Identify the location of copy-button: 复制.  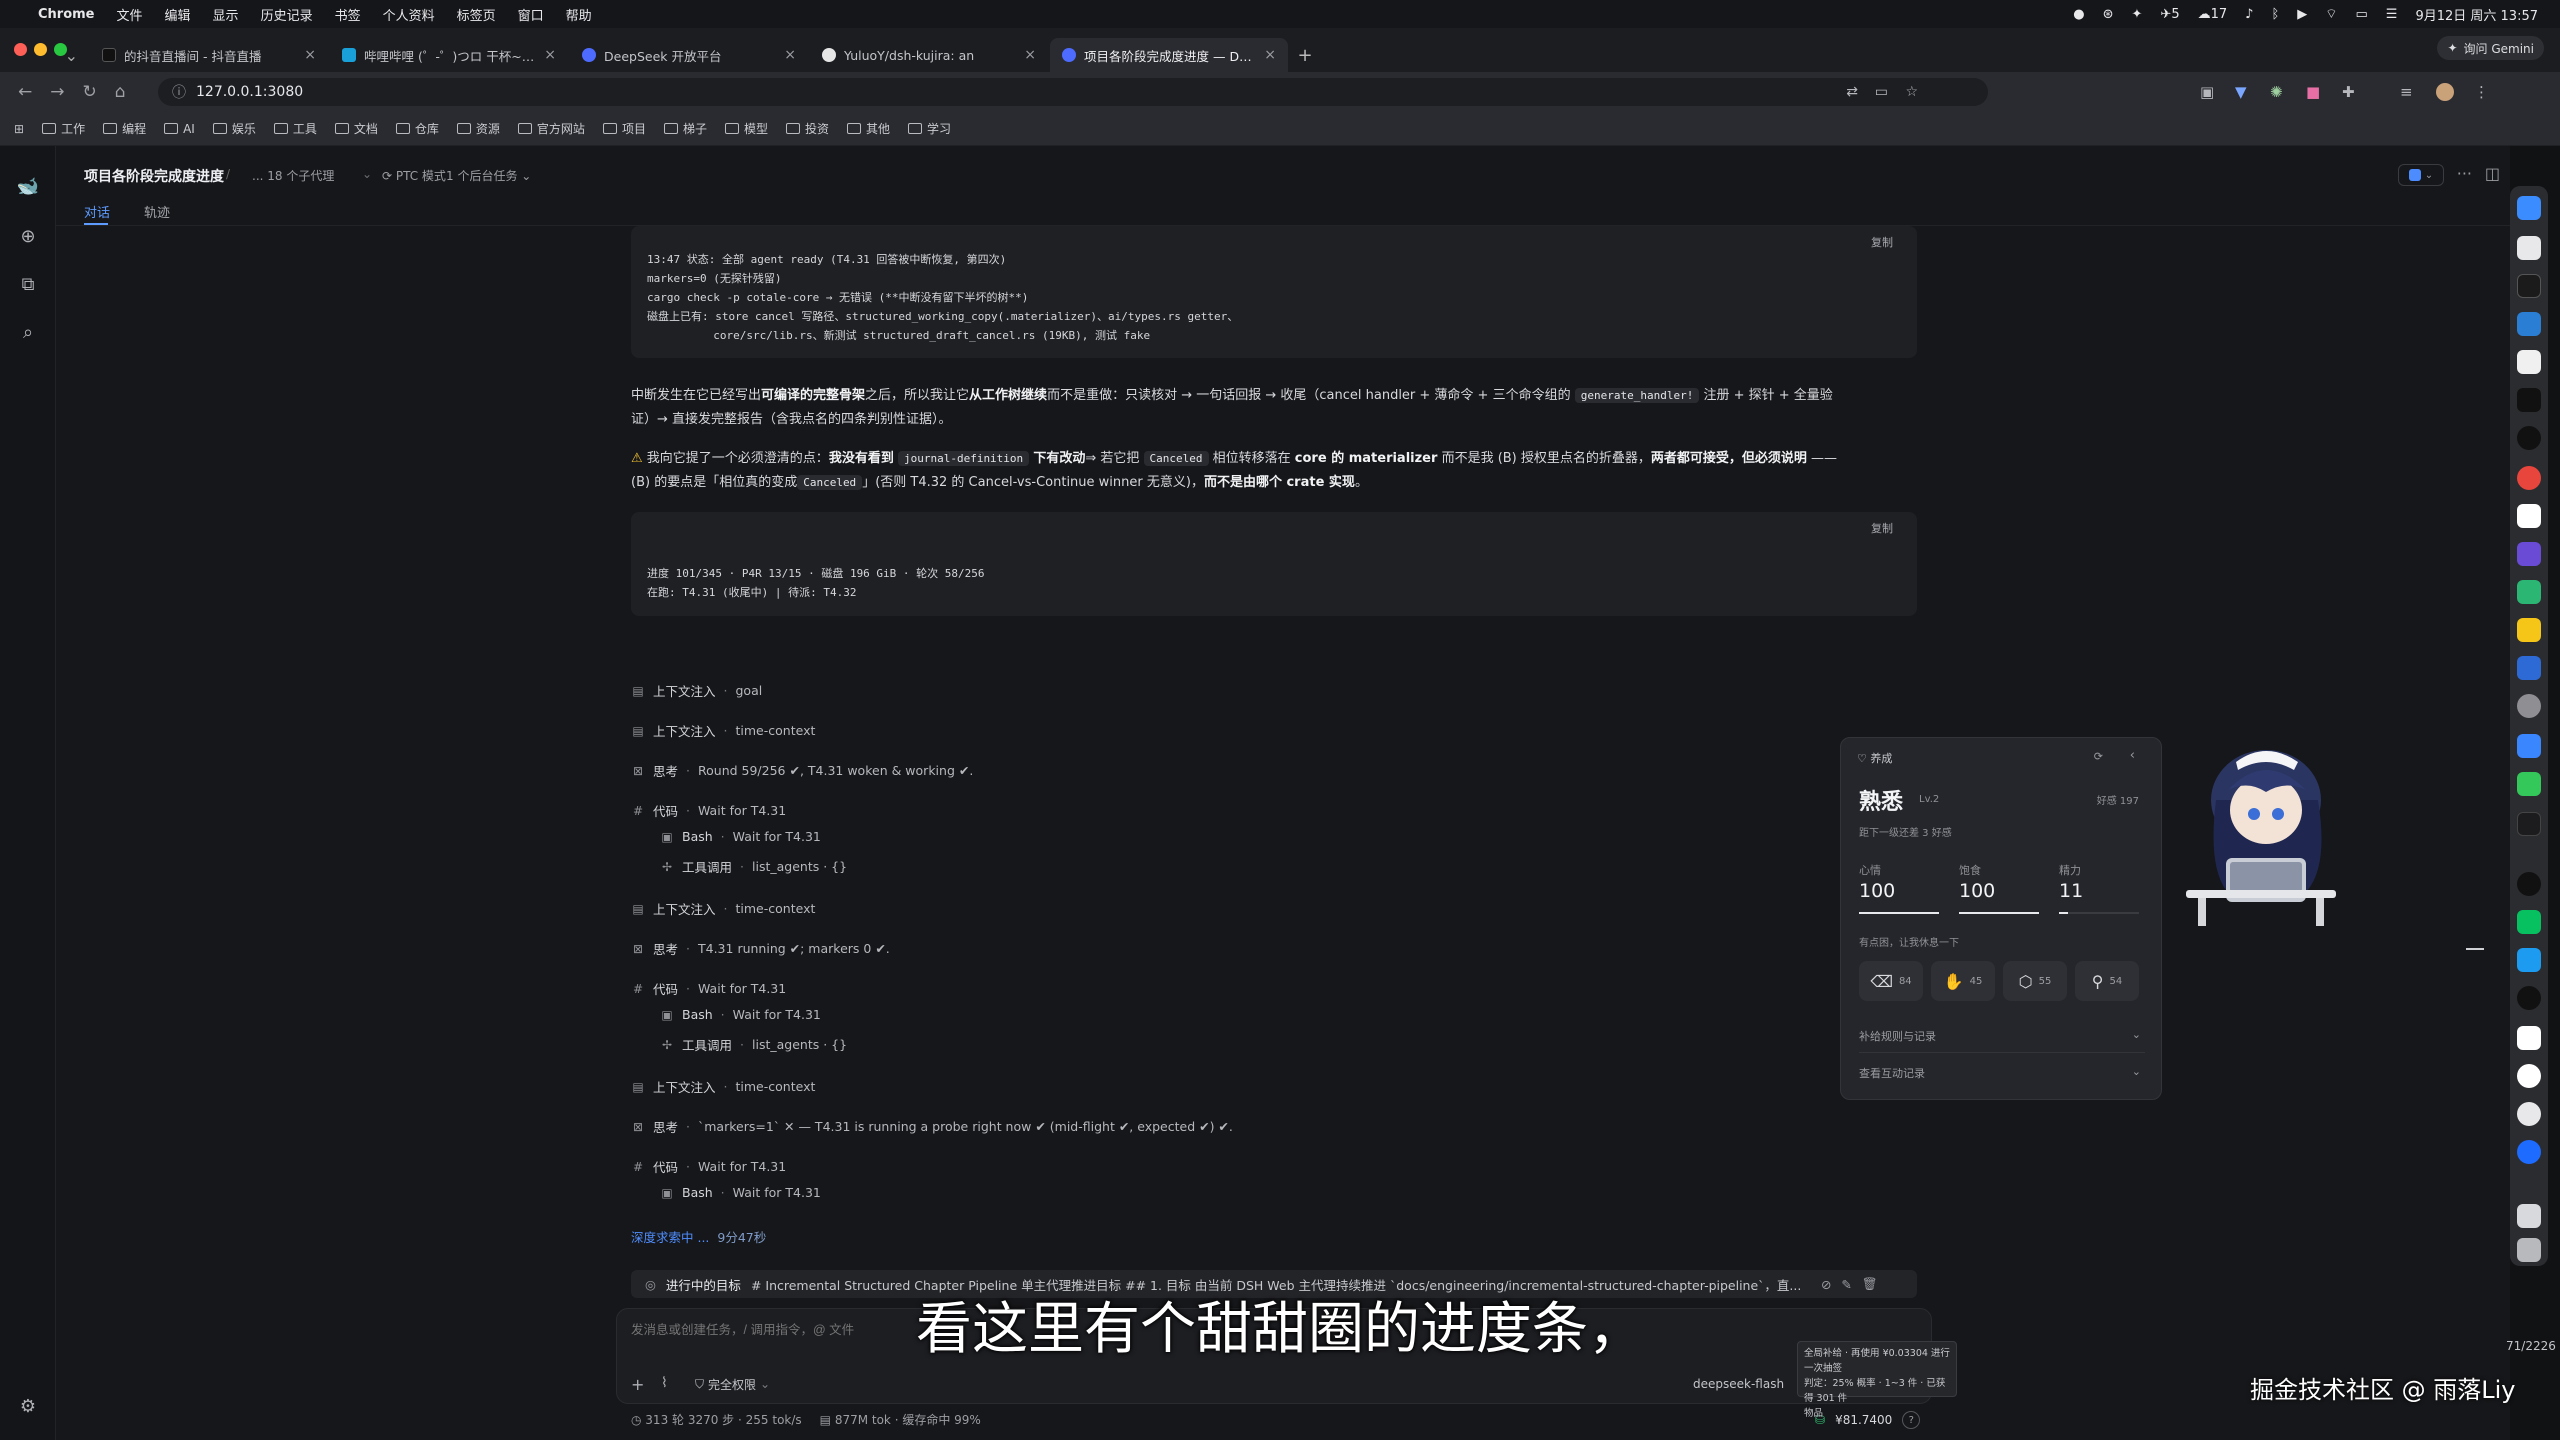
(1882, 243).